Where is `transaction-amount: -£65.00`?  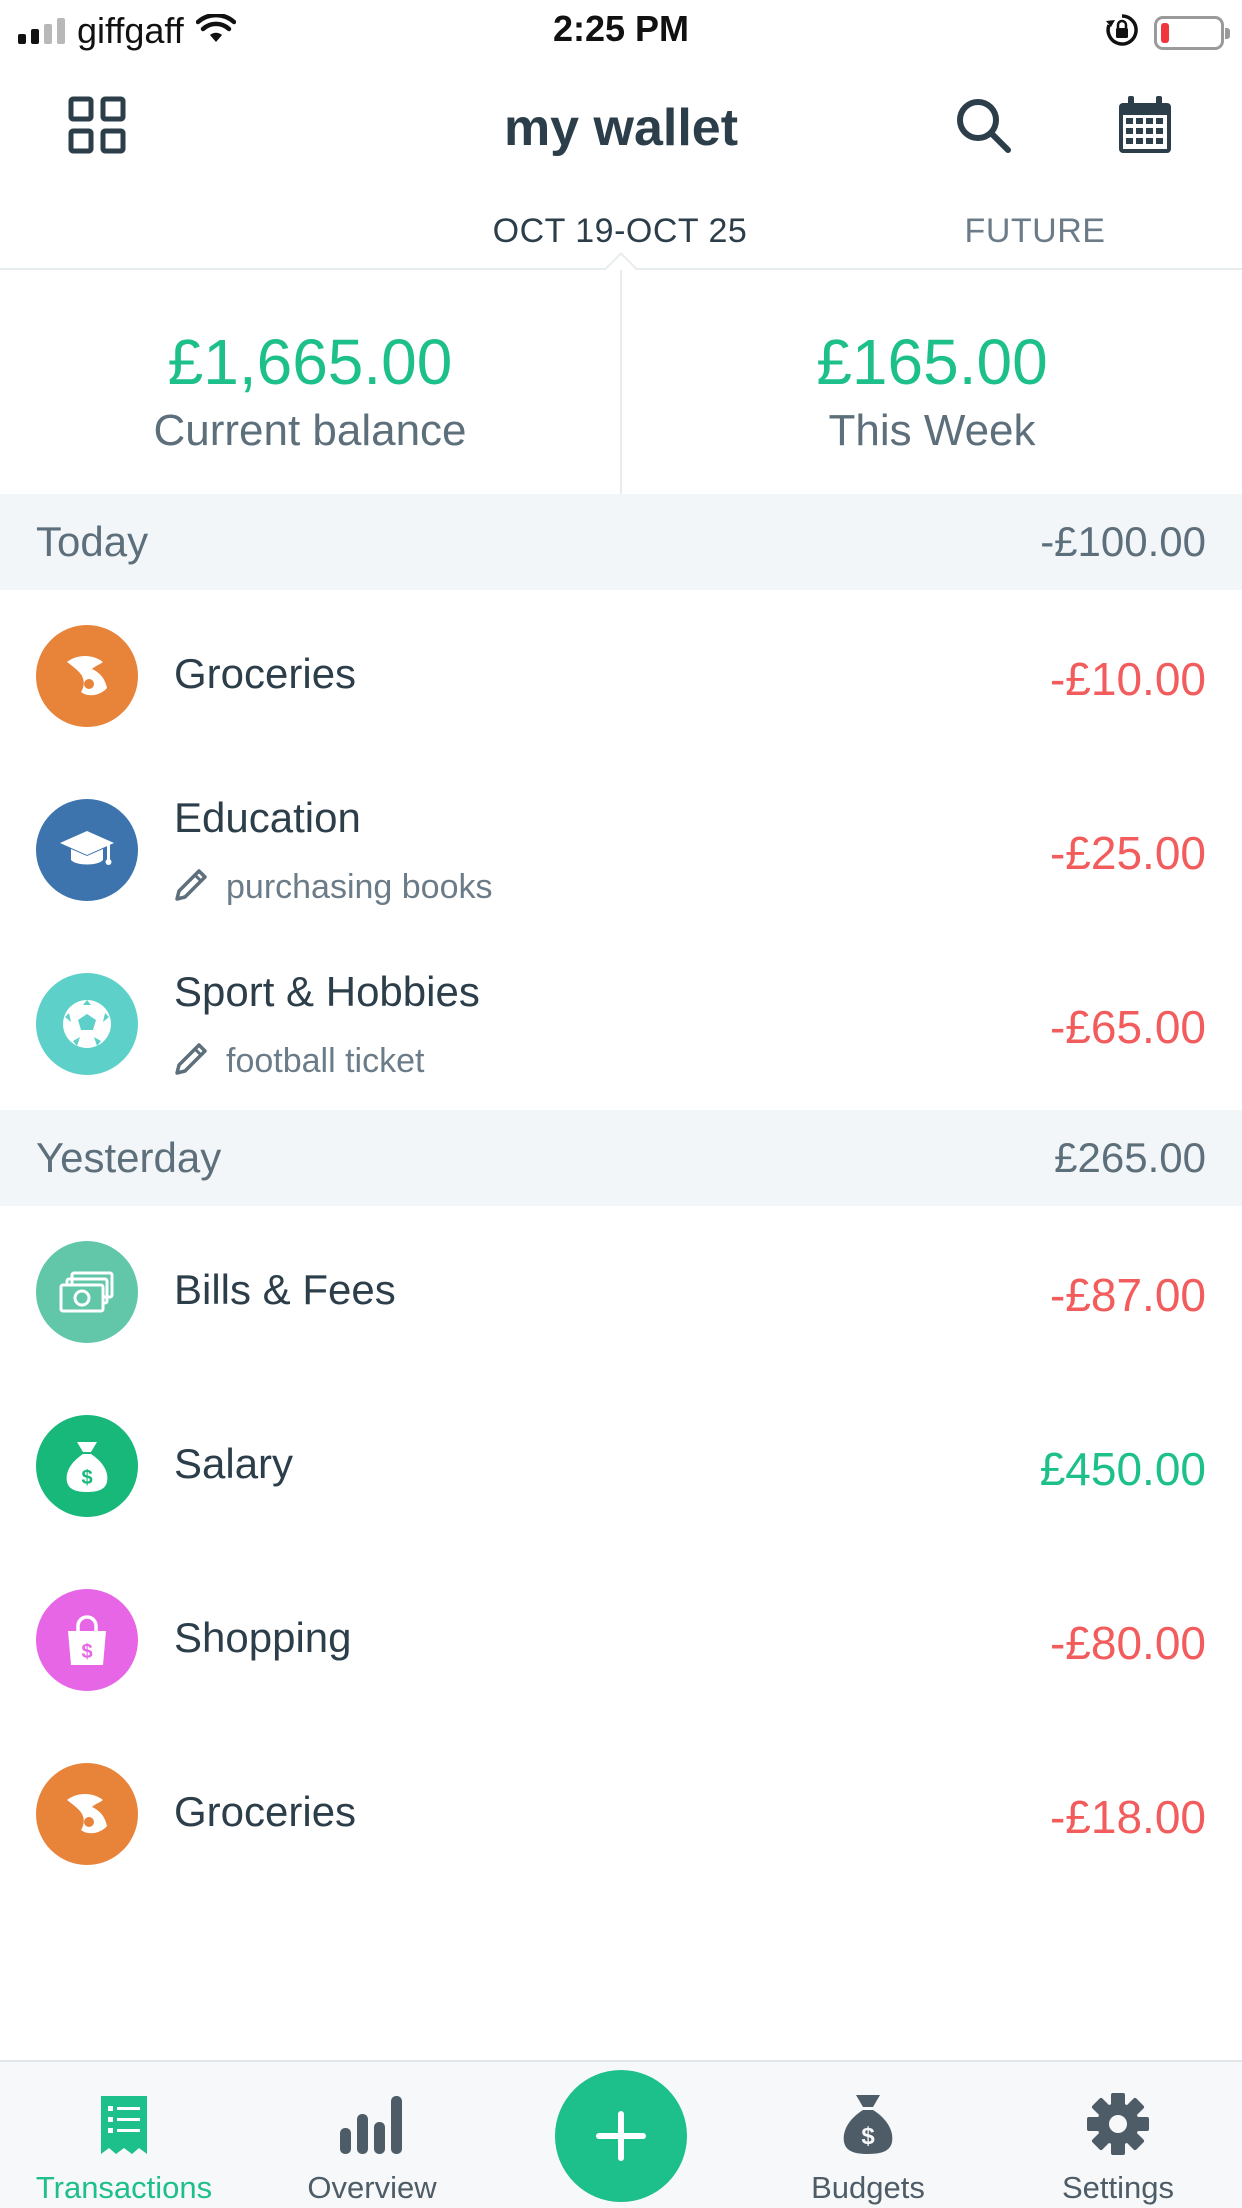
transaction-amount: -£65.00 is located at coordinates (1127, 1027).